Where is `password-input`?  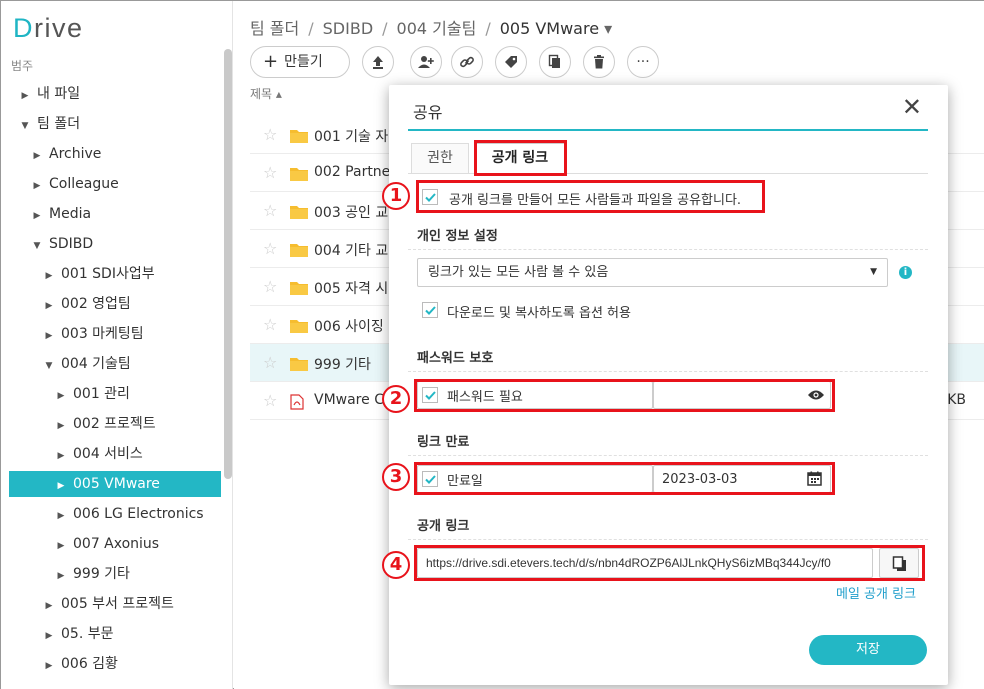 password-input is located at coordinates (742, 395).